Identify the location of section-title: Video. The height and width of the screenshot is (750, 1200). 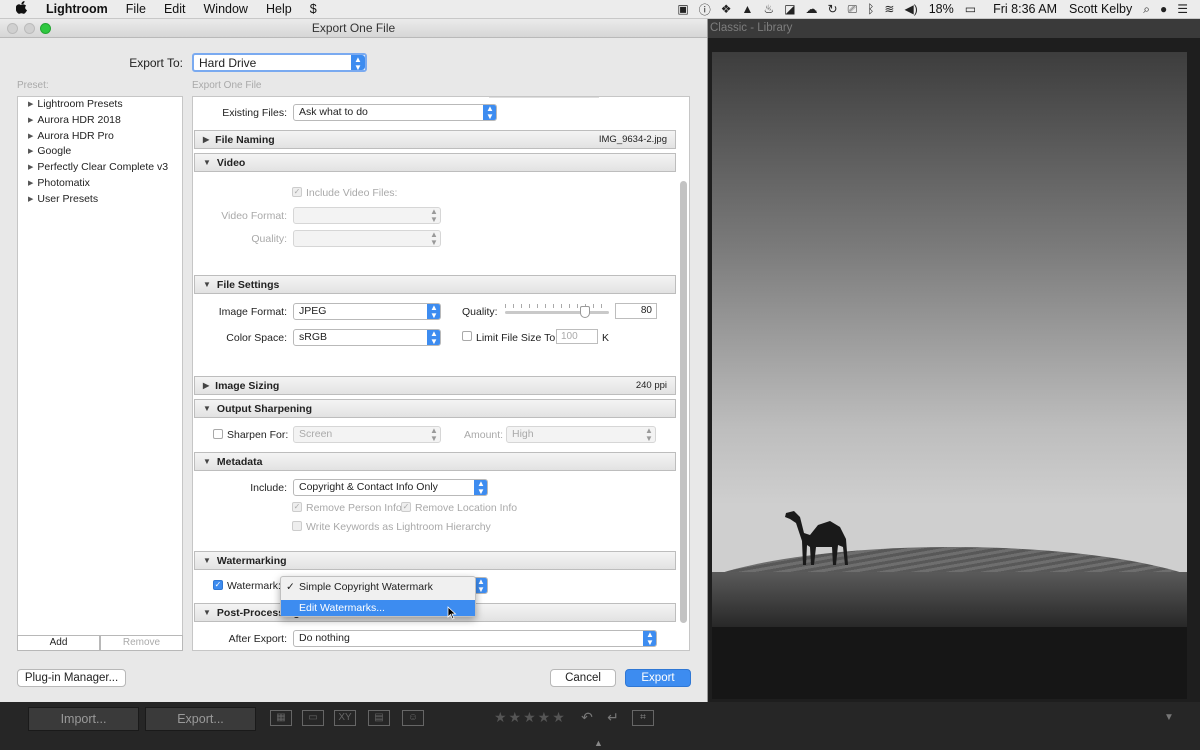
(231, 163).